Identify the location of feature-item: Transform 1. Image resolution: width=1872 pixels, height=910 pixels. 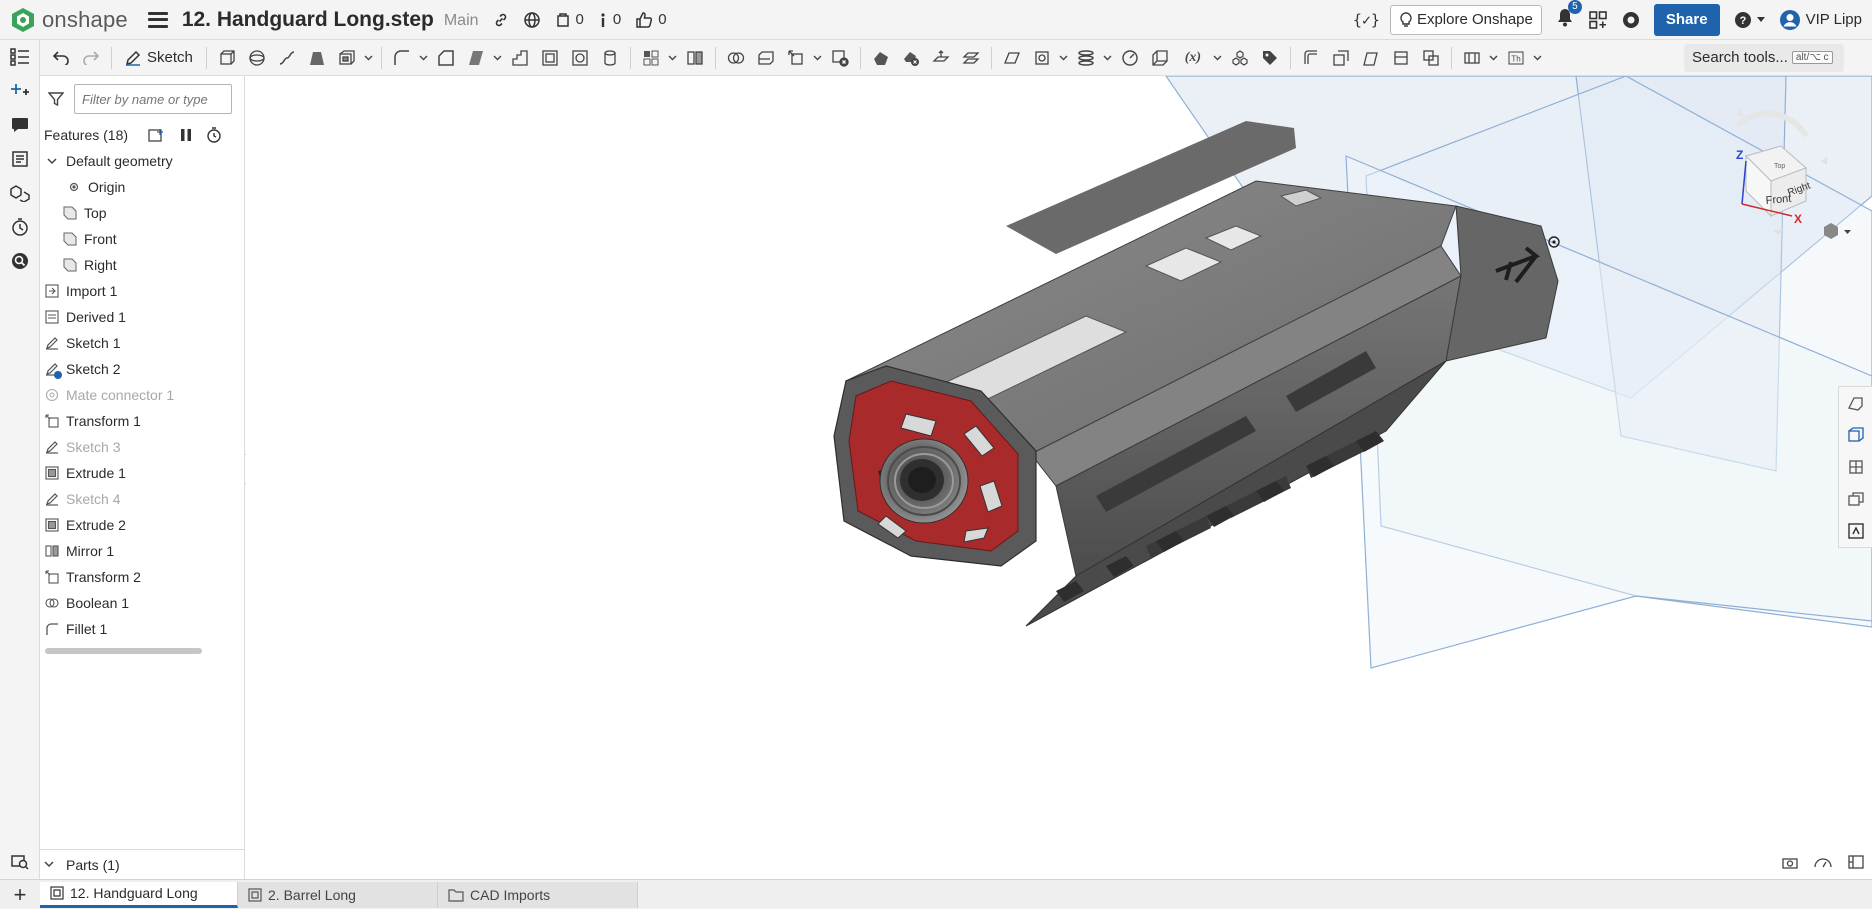
(142, 421).